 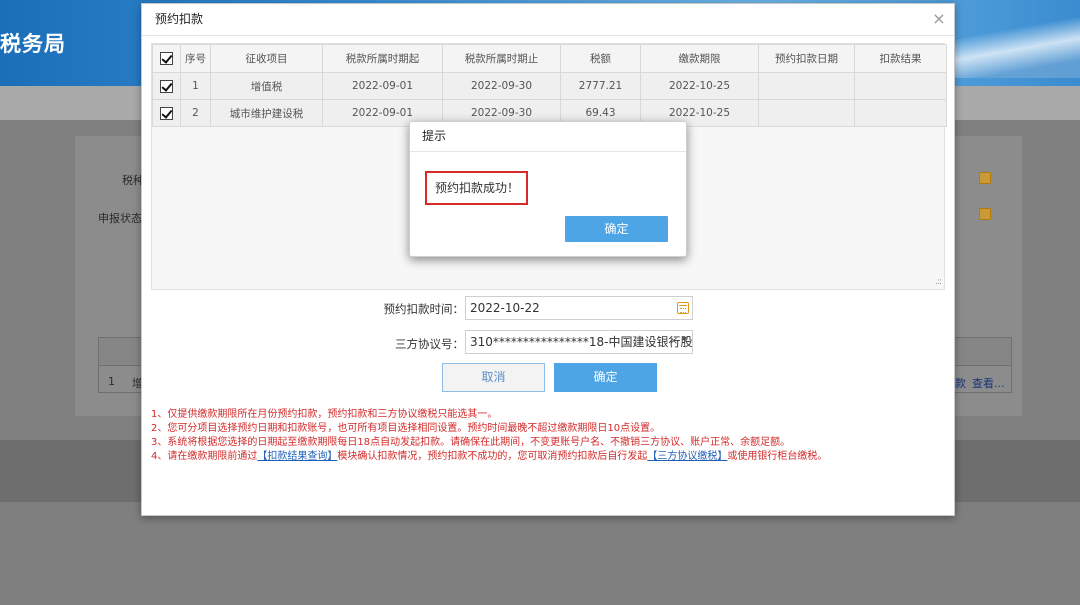 I want to click on tip-ok-button: 确定, so click(x=616, y=229).